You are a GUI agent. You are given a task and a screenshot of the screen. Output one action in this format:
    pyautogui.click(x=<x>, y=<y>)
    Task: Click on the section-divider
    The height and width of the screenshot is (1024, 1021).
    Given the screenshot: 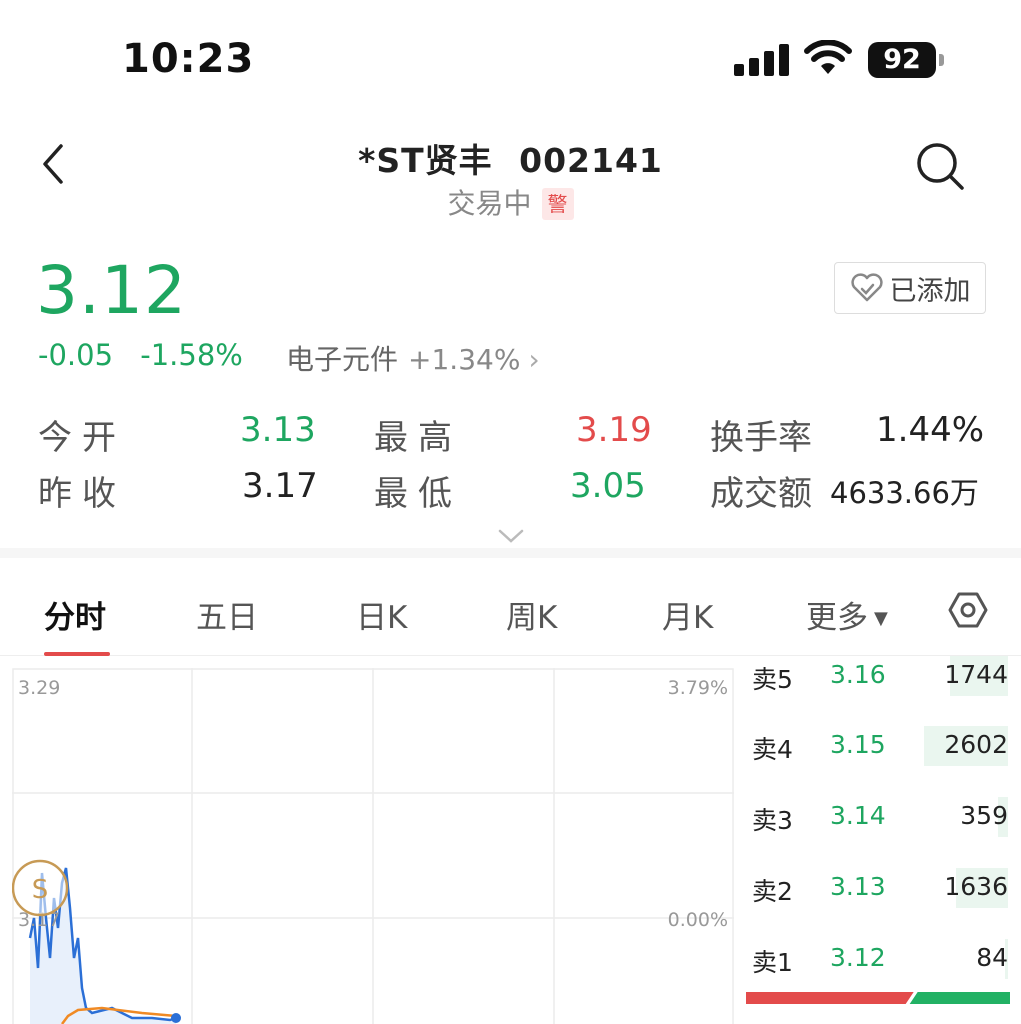 What is the action you would take?
    pyautogui.click(x=510, y=553)
    